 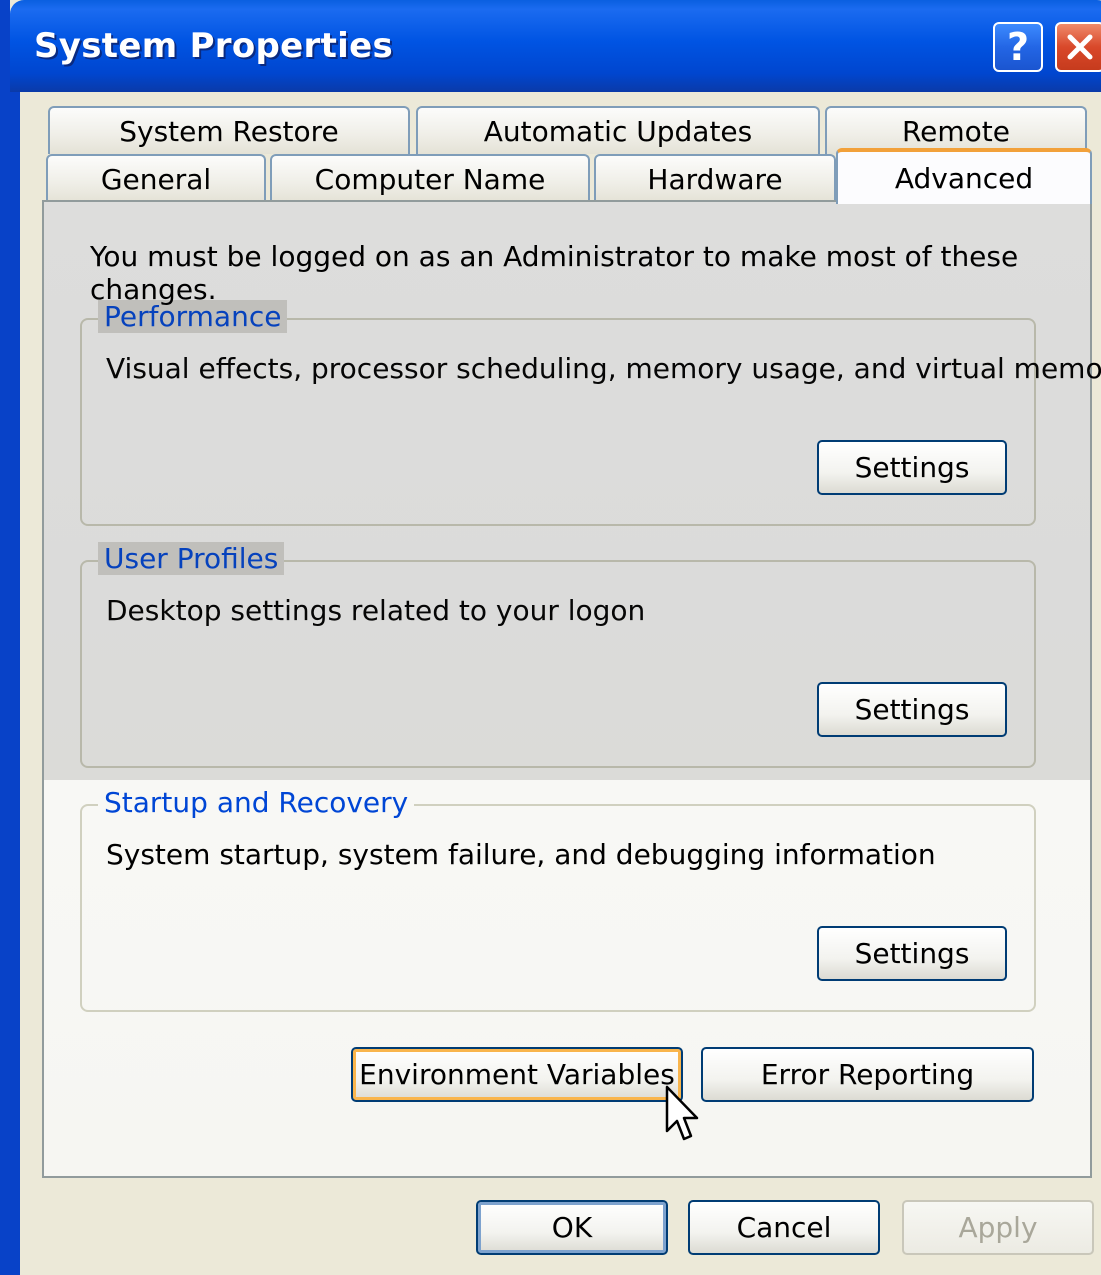 I want to click on tab-computer-name: Computer Name, so click(x=430, y=178).